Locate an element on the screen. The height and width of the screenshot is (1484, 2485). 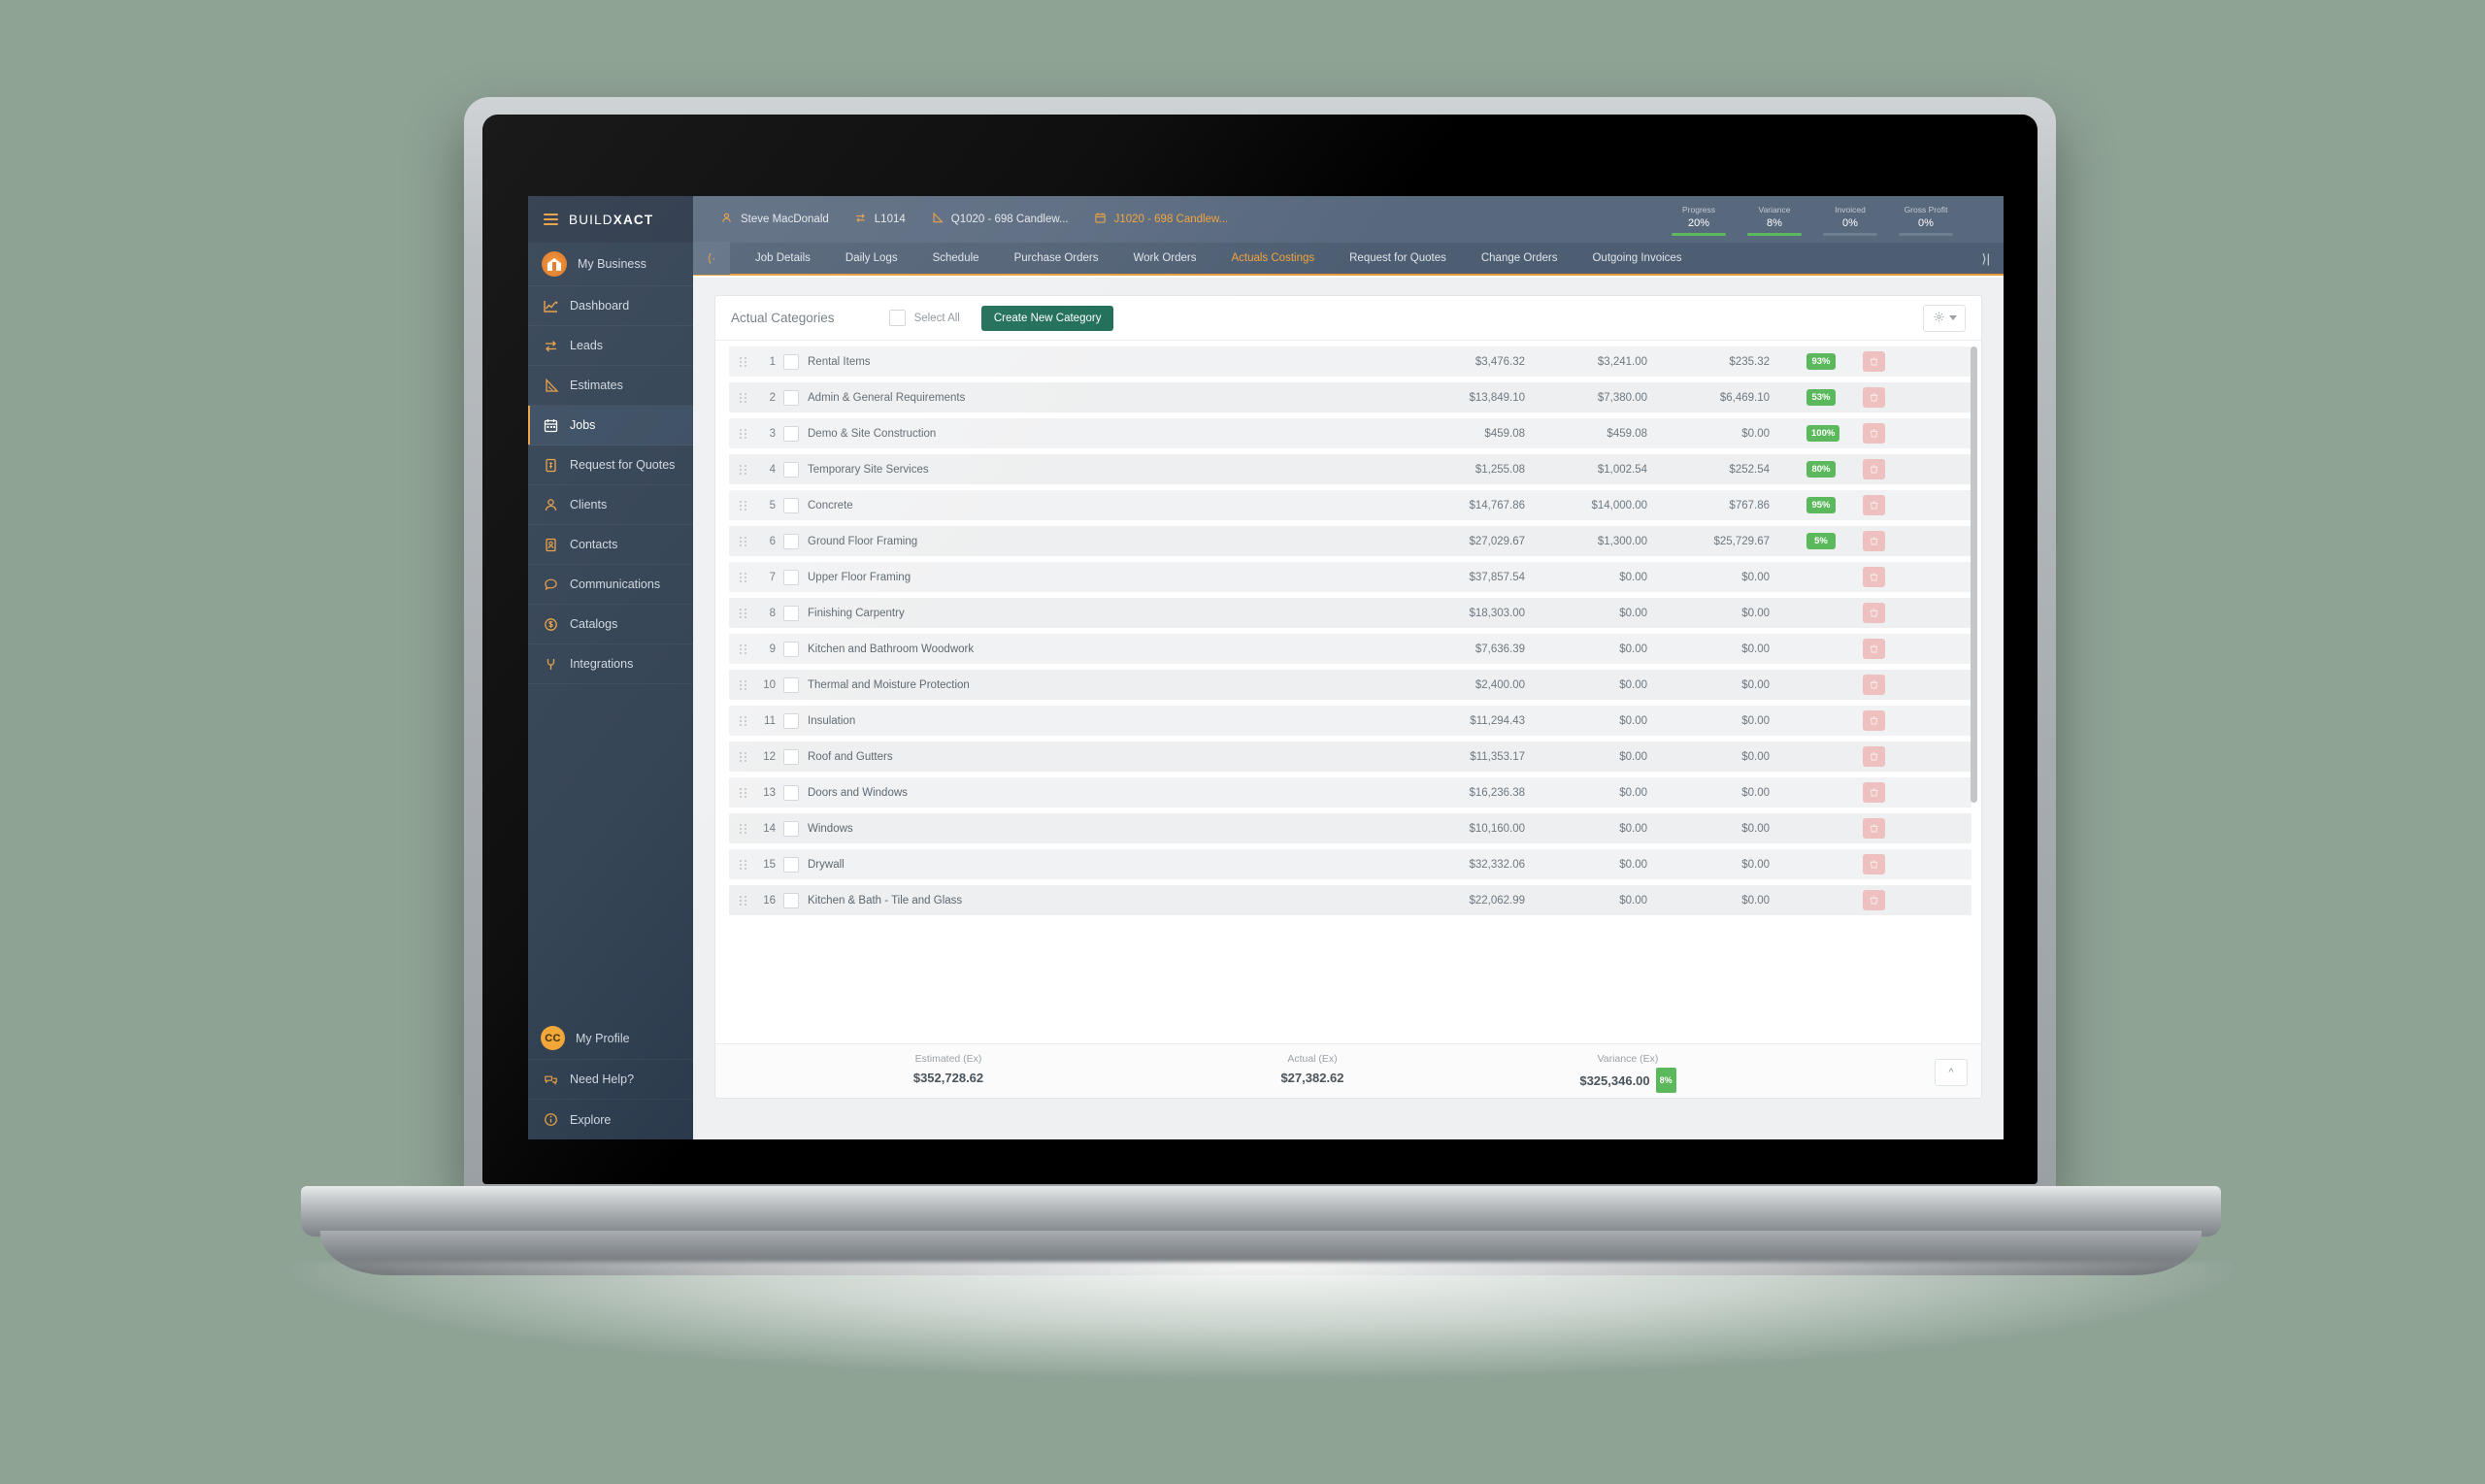
table-row: 7 Upper Floor Framing $37,857.54 $0.00 $0.00 is located at coordinates (1350, 577).